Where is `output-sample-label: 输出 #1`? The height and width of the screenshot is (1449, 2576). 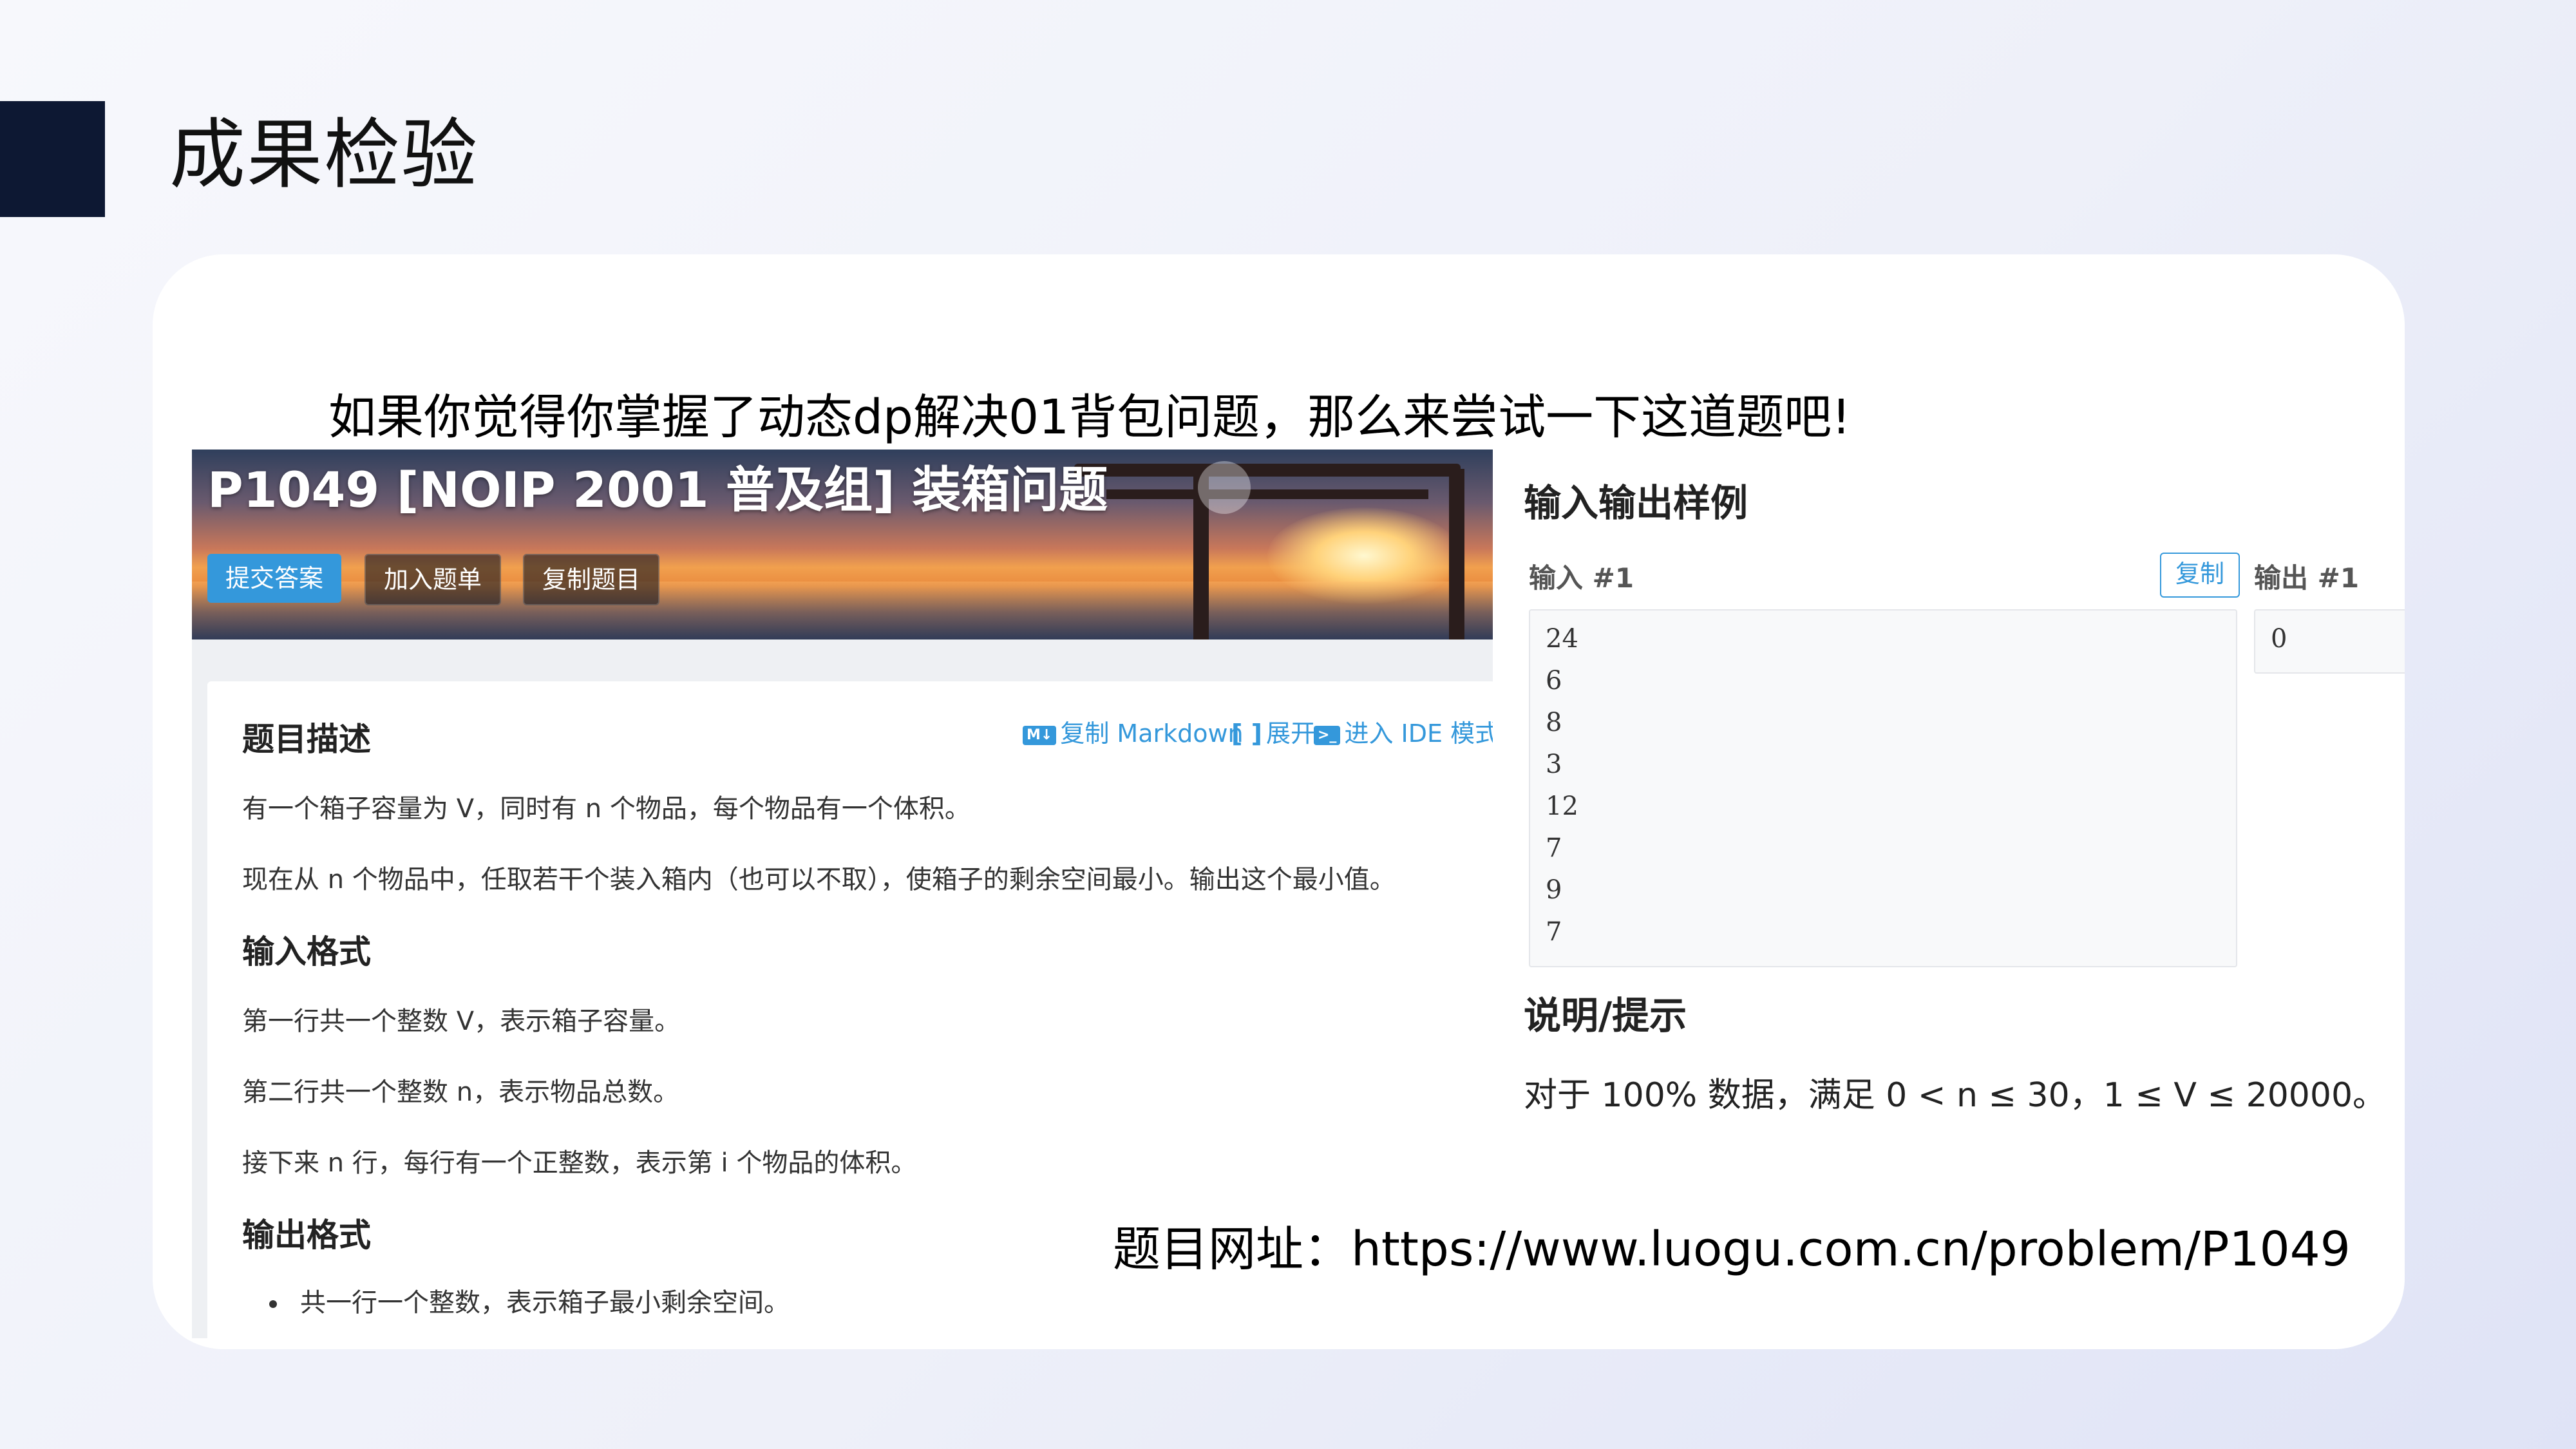
output-sample-label: 输出 #1 is located at coordinates (2307, 578).